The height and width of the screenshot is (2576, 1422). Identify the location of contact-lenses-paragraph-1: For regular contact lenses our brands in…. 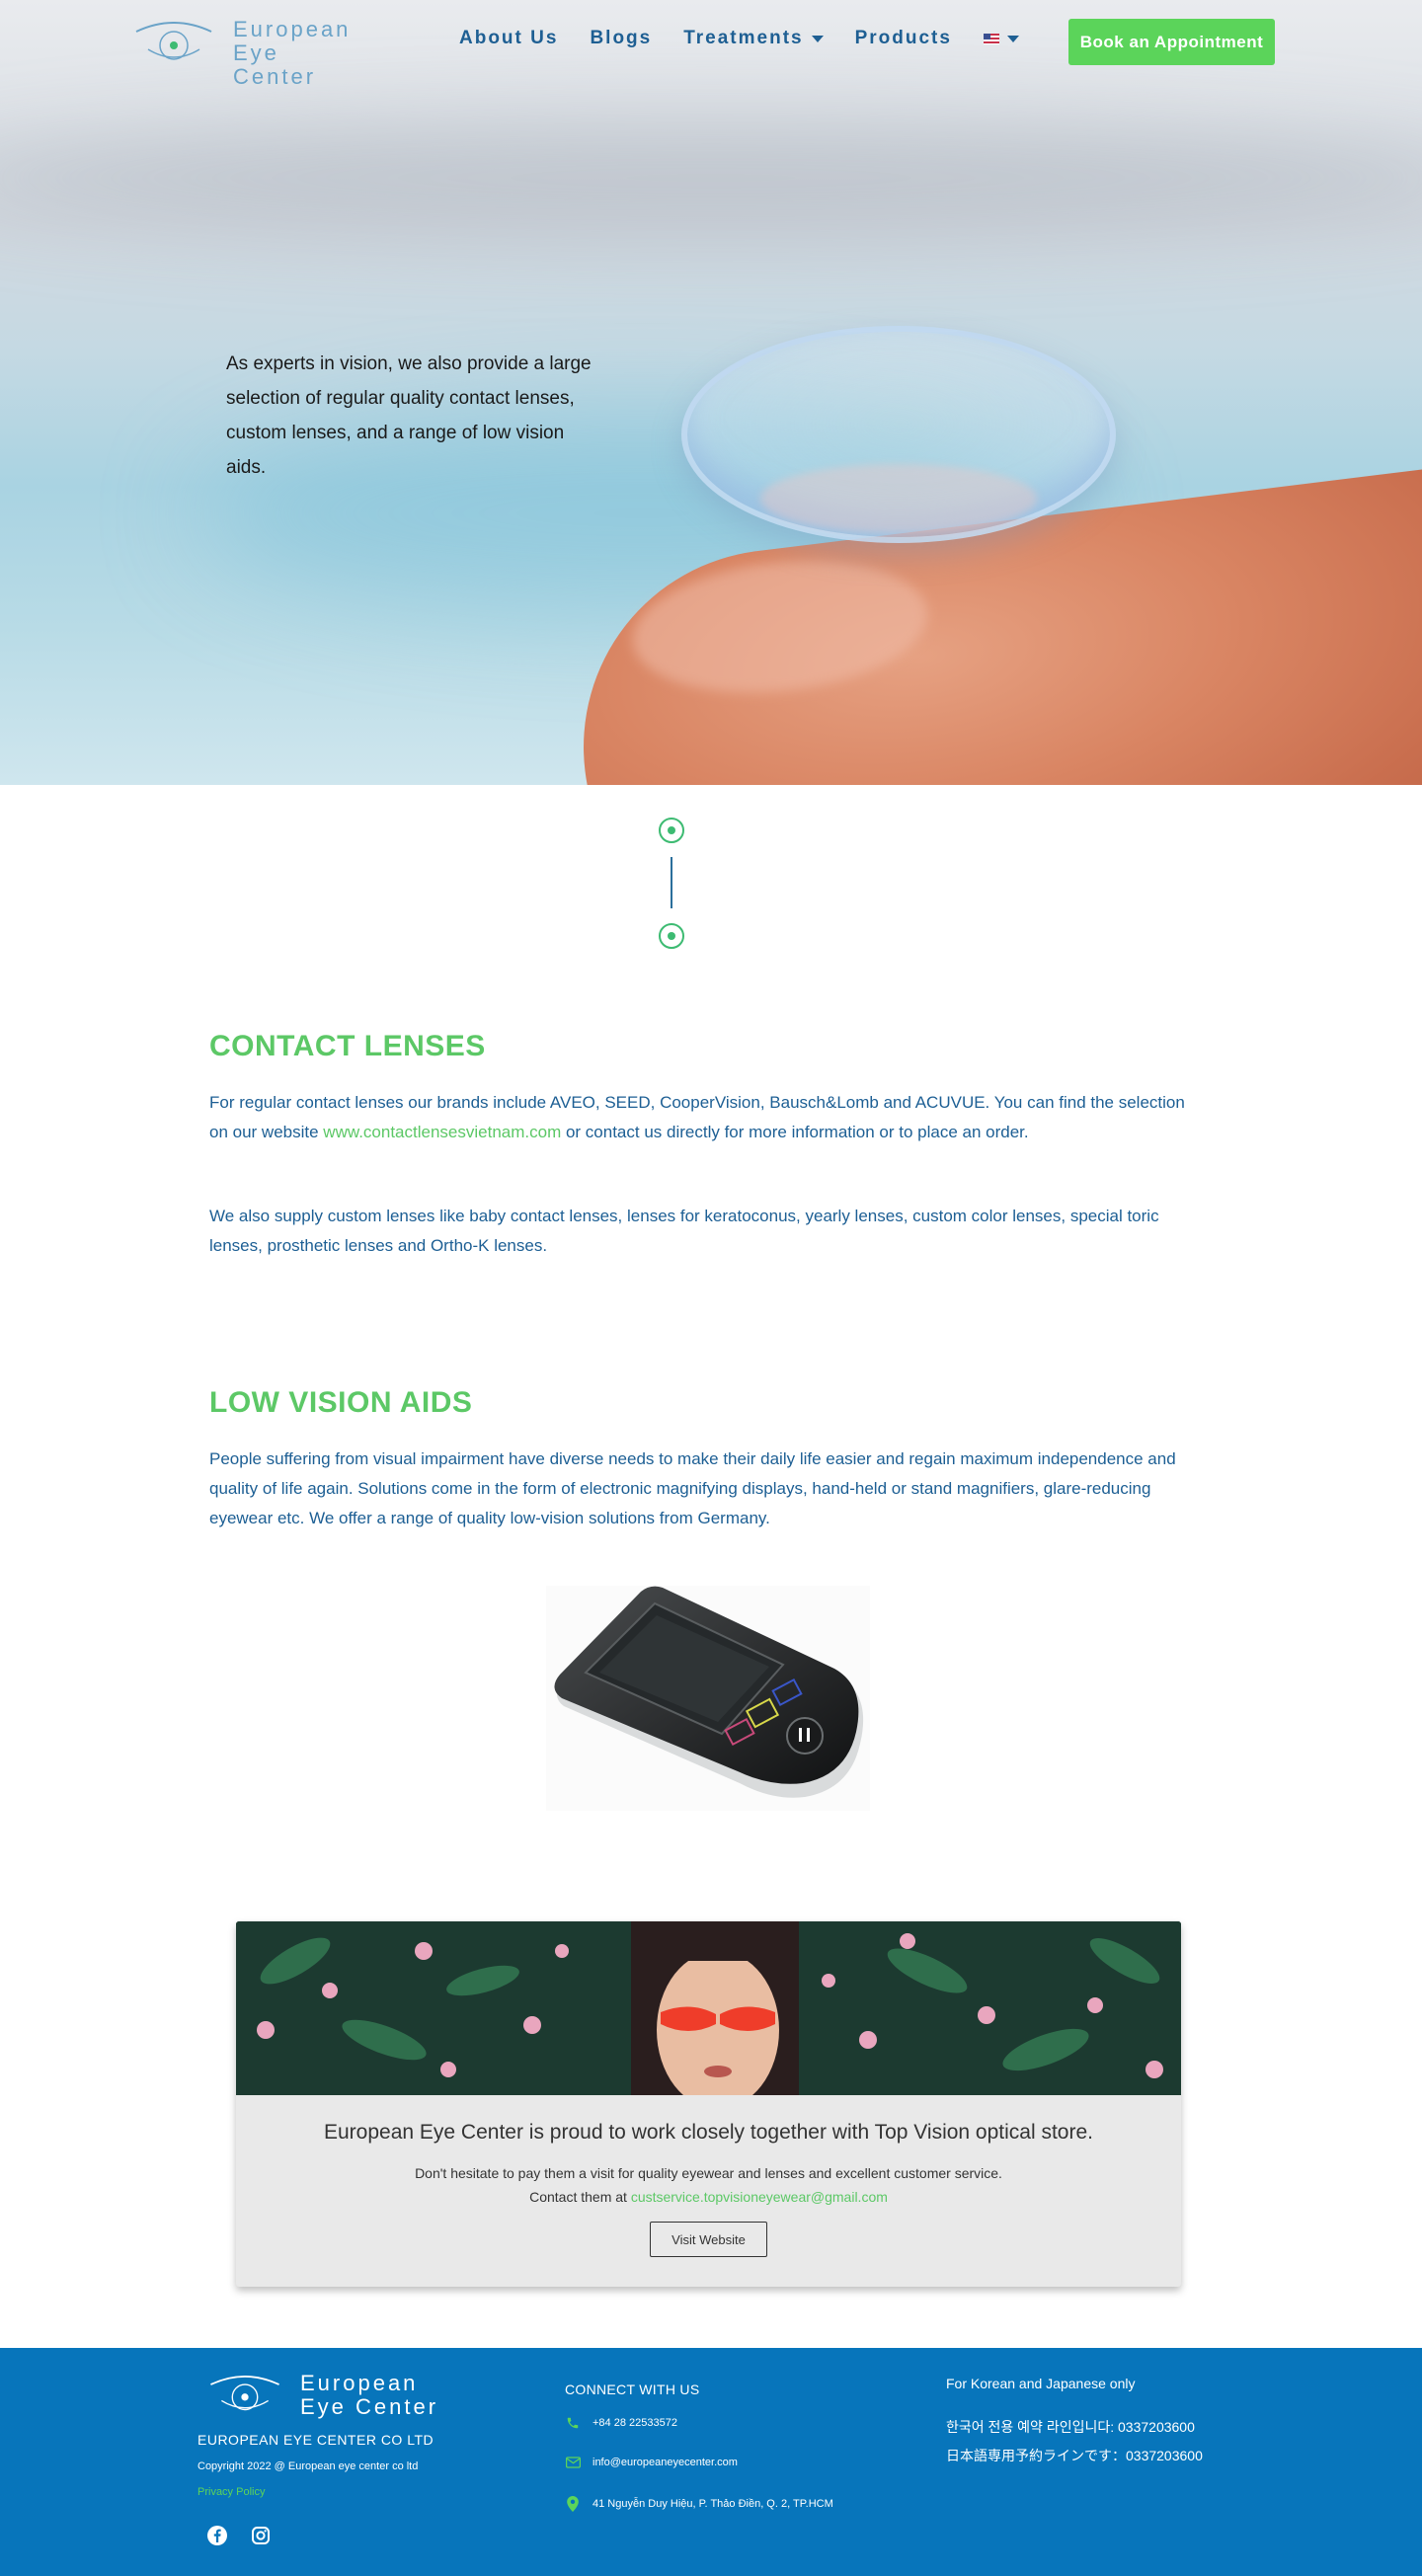
(703, 1117).